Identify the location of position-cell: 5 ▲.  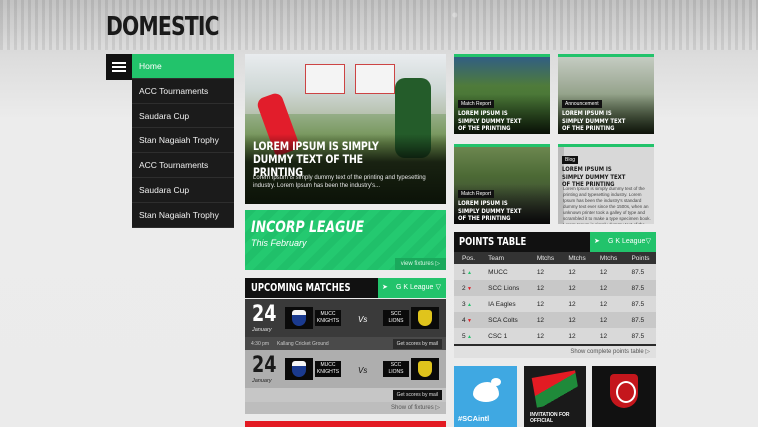
(467, 336).